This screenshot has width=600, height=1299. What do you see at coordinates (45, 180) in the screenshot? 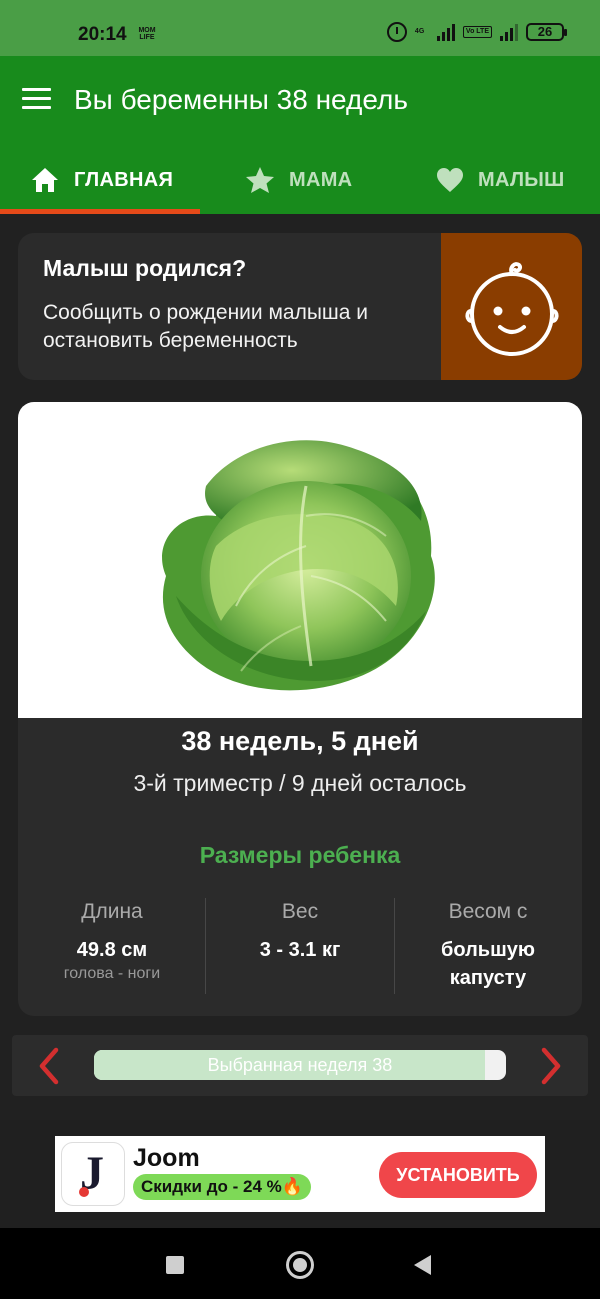
I see `home-icon` at bounding box center [45, 180].